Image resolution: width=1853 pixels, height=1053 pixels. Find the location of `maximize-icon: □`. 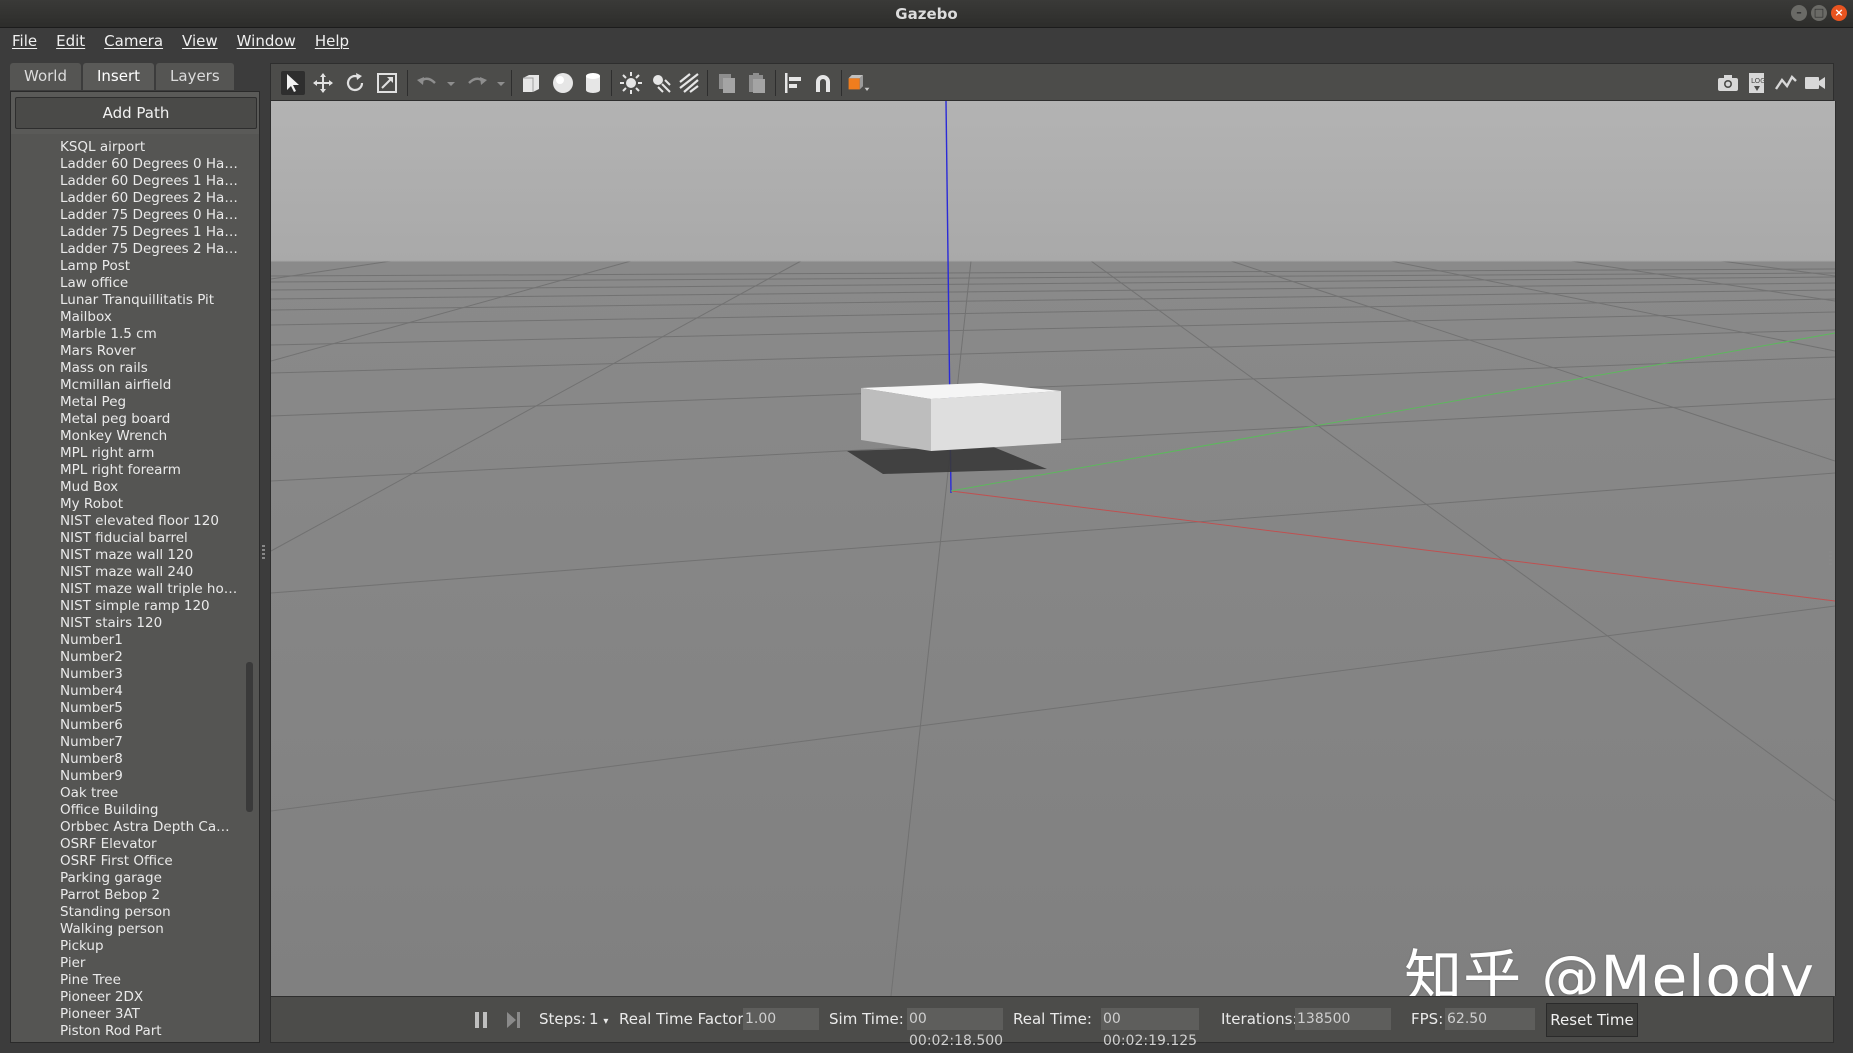

maximize-icon: □ is located at coordinates (1819, 13).